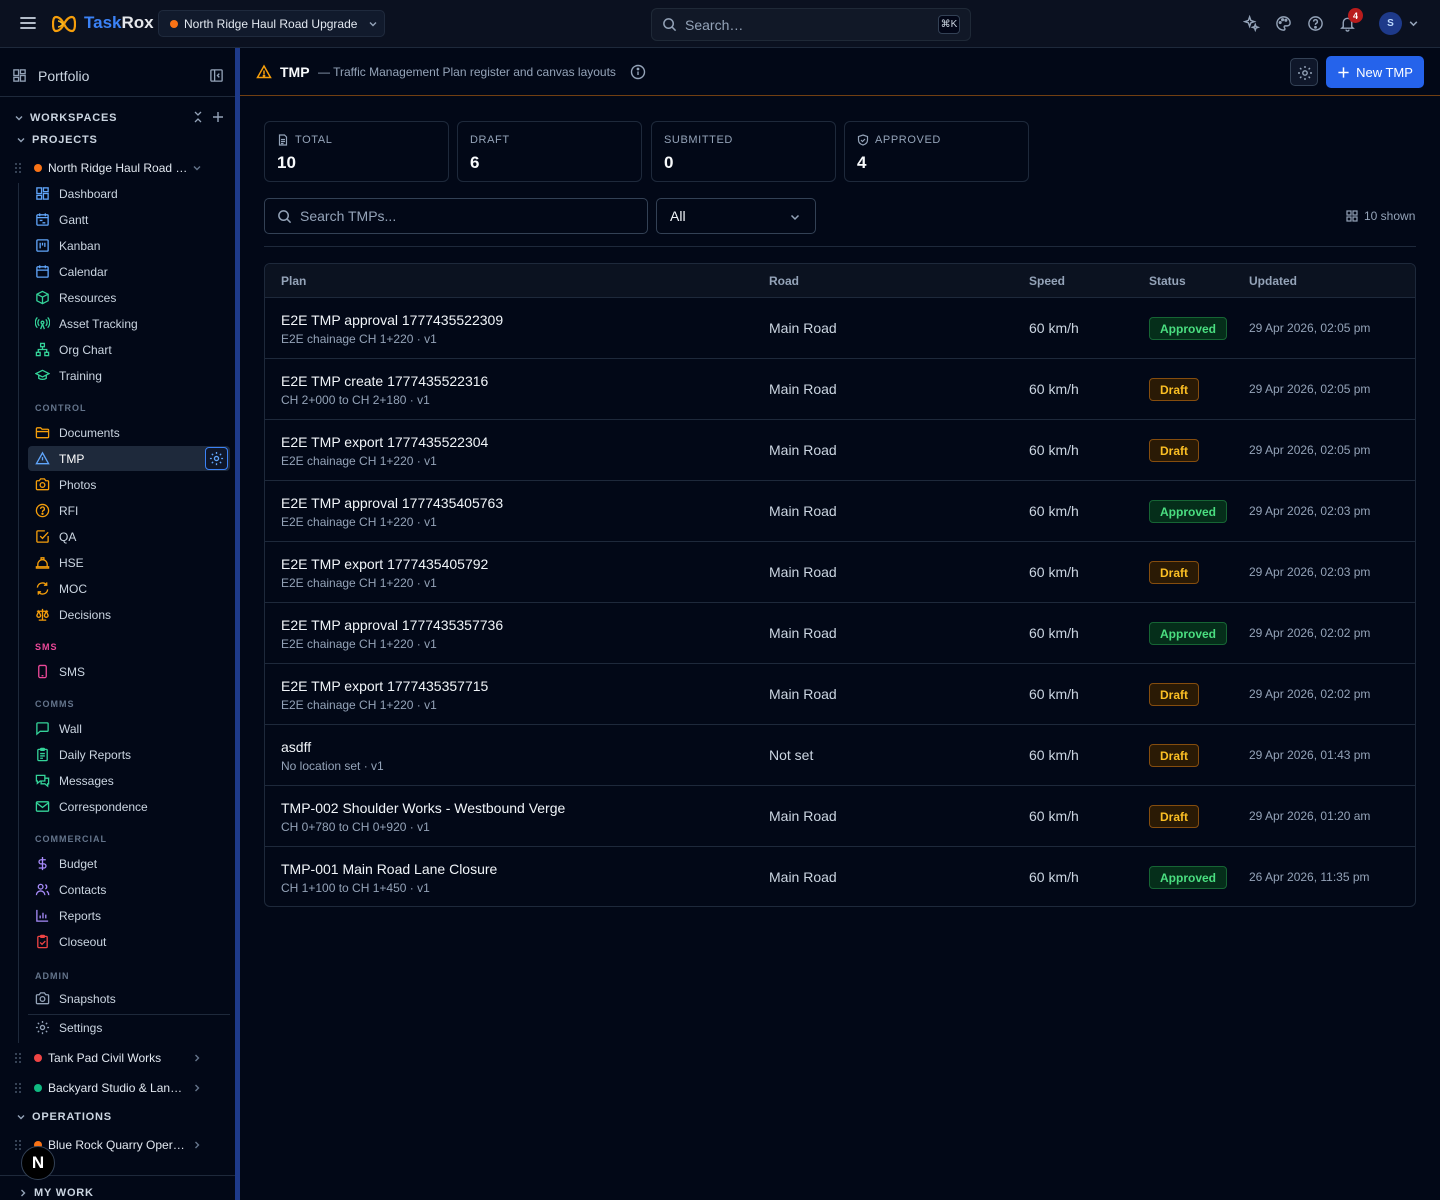  What do you see at coordinates (129, 432) in the screenshot?
I see `sidebar-item-documents: Documents` at bounding box center [129, 432].